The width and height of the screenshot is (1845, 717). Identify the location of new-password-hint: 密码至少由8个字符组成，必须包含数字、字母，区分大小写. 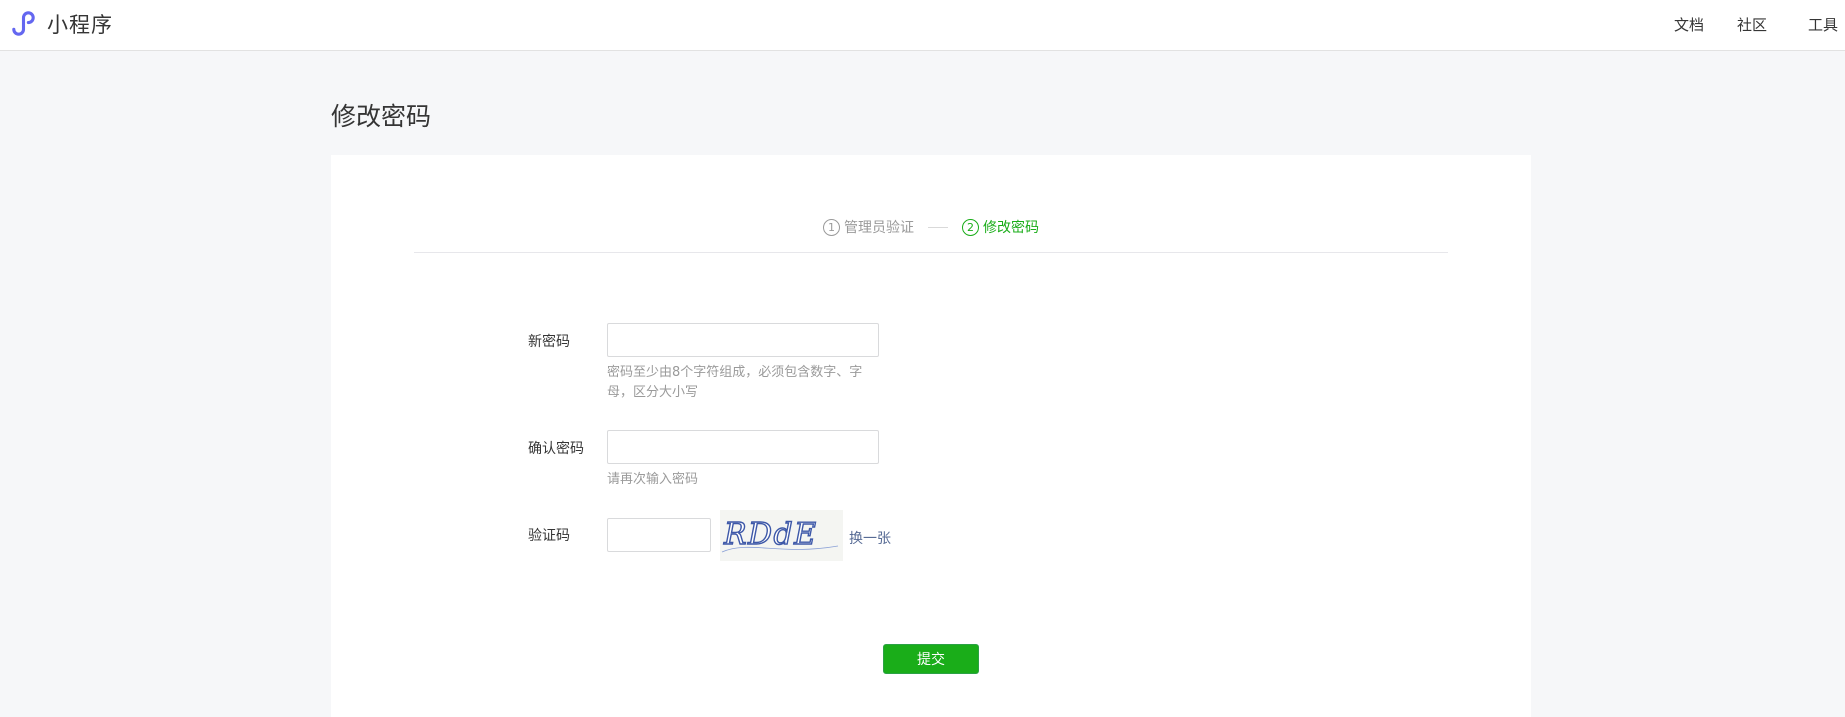
(735, 382).